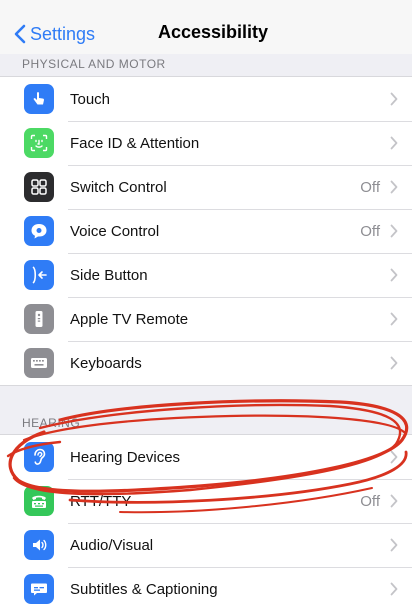 This screenshot has width=412, height=608. What do you see at coordinates (39, 99) in the screenshot?
I see `hand-pointer-icon` at bounding box center [39, 99].